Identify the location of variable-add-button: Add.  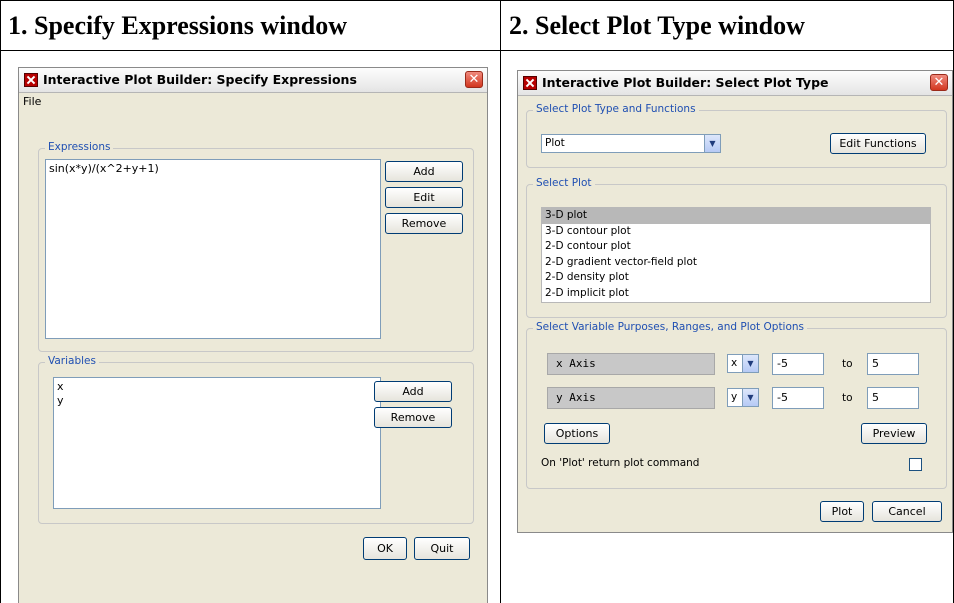
(413, 391).